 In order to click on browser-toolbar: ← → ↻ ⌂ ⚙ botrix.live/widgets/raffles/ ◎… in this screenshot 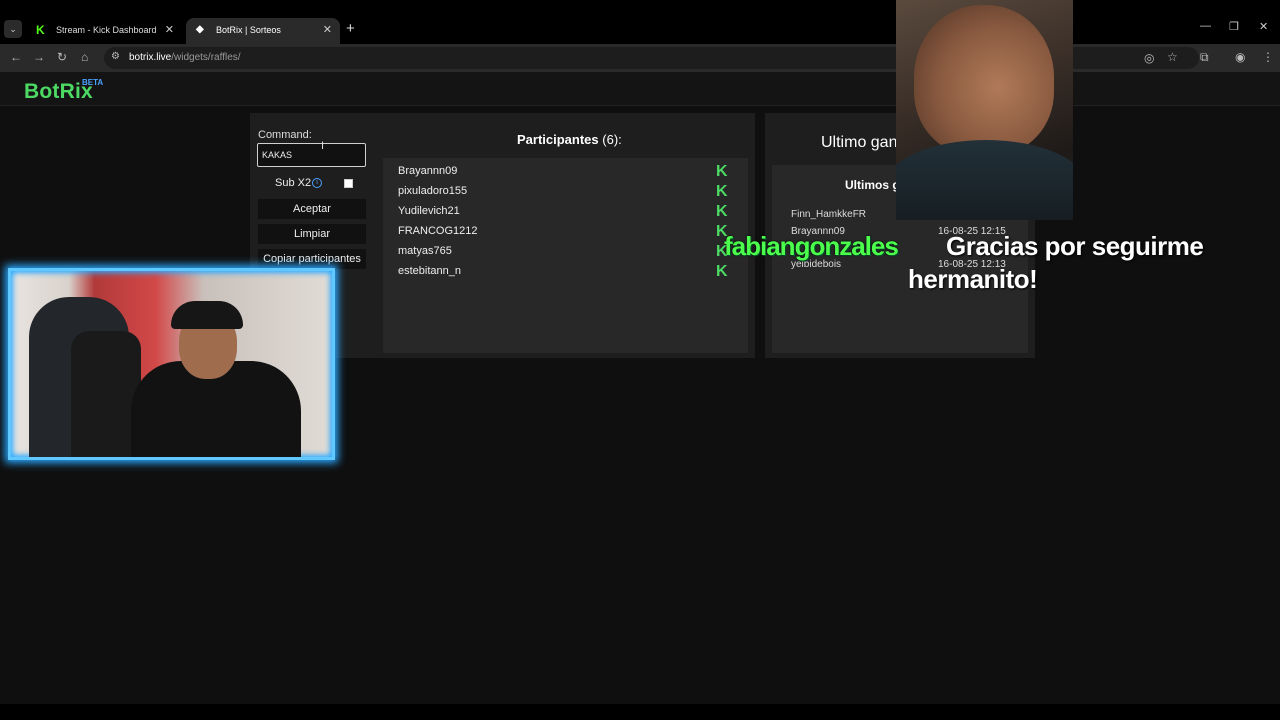, I will do `click(640, 58)`.